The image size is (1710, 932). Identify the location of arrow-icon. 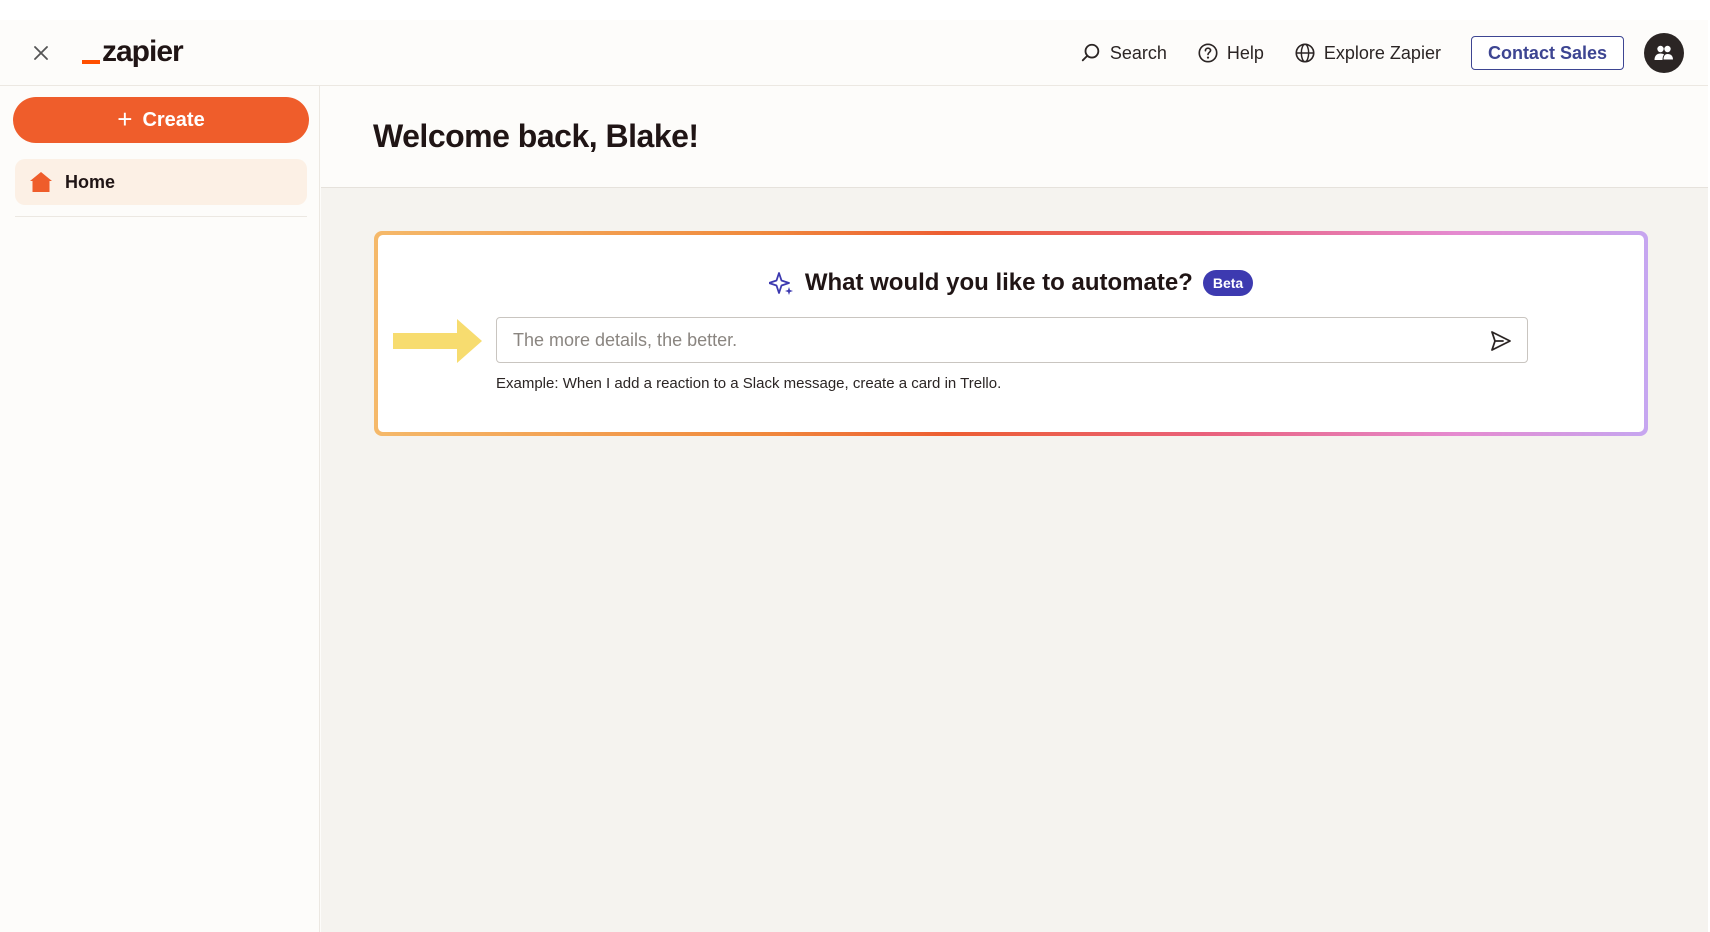
(437, 341).